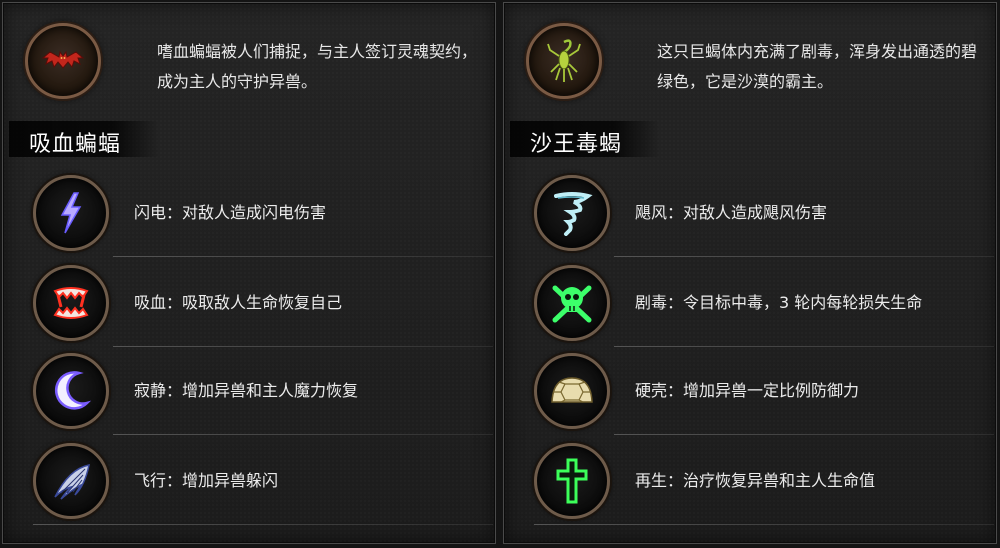 Image resolution: width=1000 pixels, height=548 pixels. I want to click on skill-row: 剧毒：令目标中毒，3 轮内每轮损失生命, so click(751, 304).